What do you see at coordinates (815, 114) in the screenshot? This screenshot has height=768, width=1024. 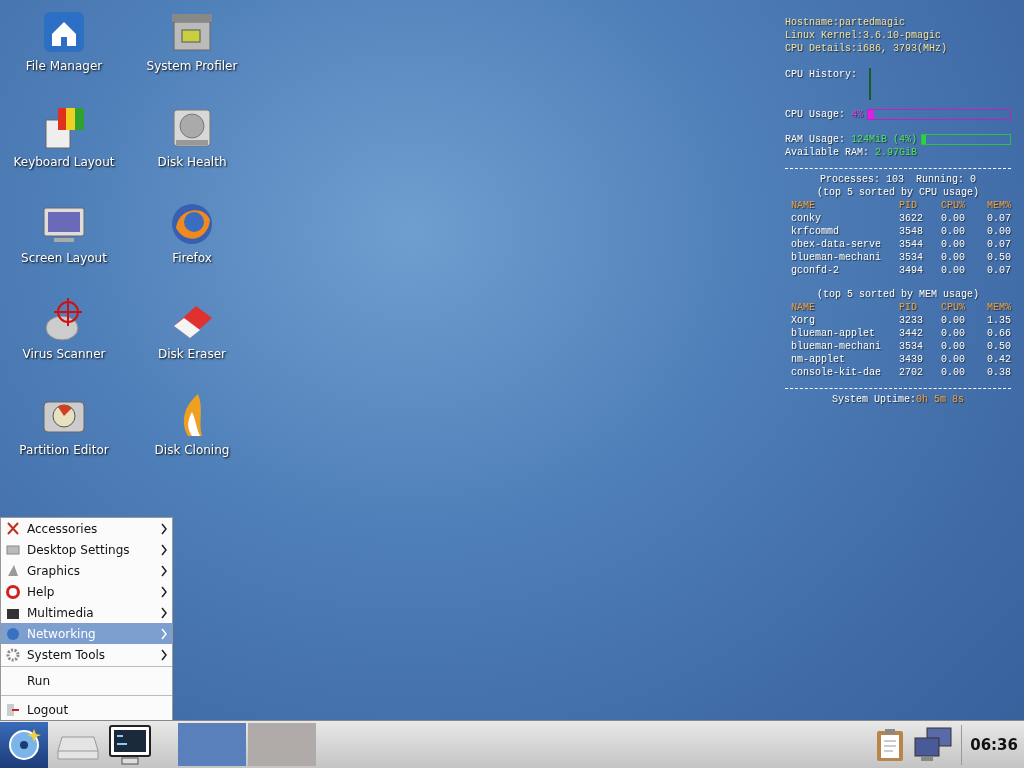 I see `cpu-usage-label: CPU Usage:` at bounding box center [815, 114].